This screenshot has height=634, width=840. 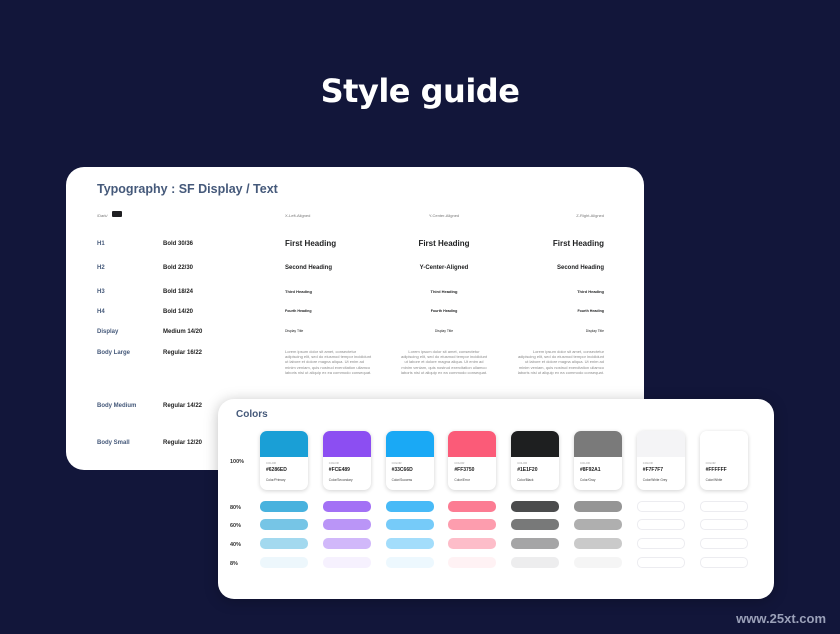 What do you see at coordinates (527, 470) in the screenshot?
I see `color-hex-label: #1E1F20` at bounding box center [527, 470].